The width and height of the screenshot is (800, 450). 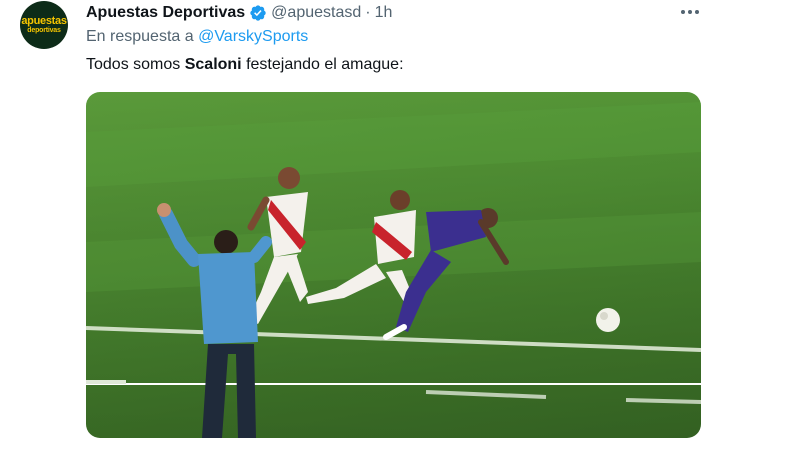 I want to click on timestamp: 1h, so click(x=384, y=13).